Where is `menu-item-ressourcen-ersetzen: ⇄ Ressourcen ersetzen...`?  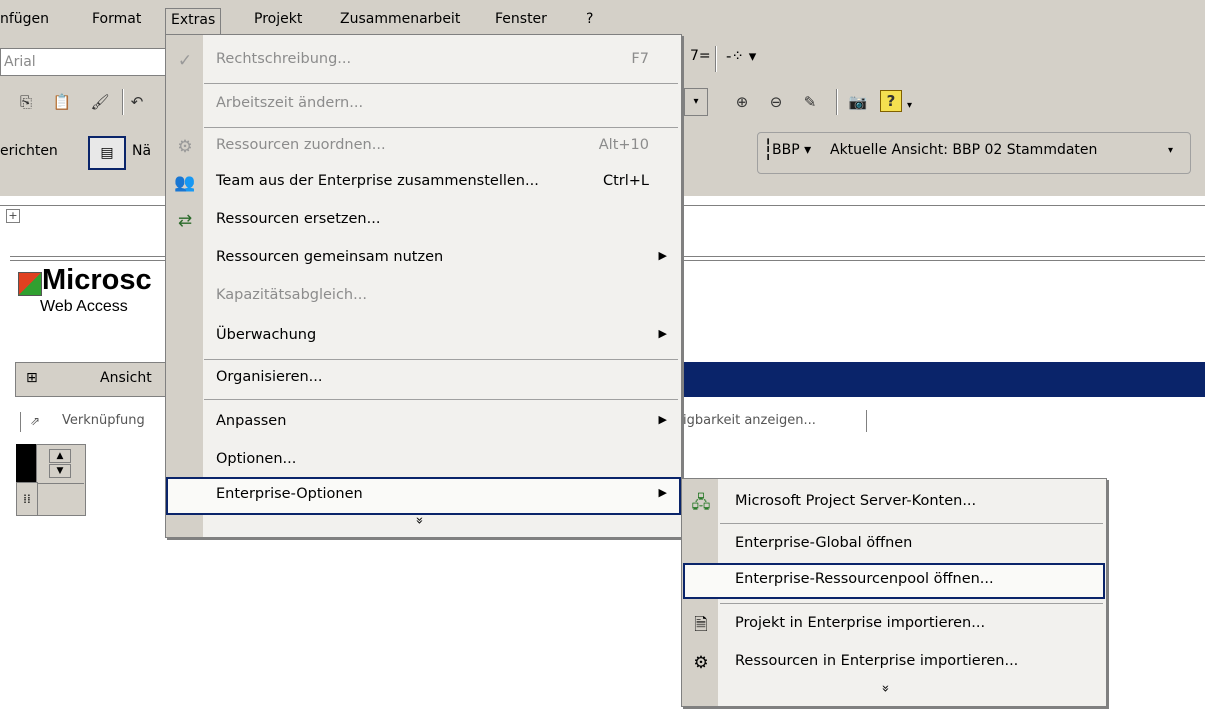
menu-item-ressourcen-ersetzen: ⇄ Ressourcen ersetzen... is located at coordinates (423, 221).